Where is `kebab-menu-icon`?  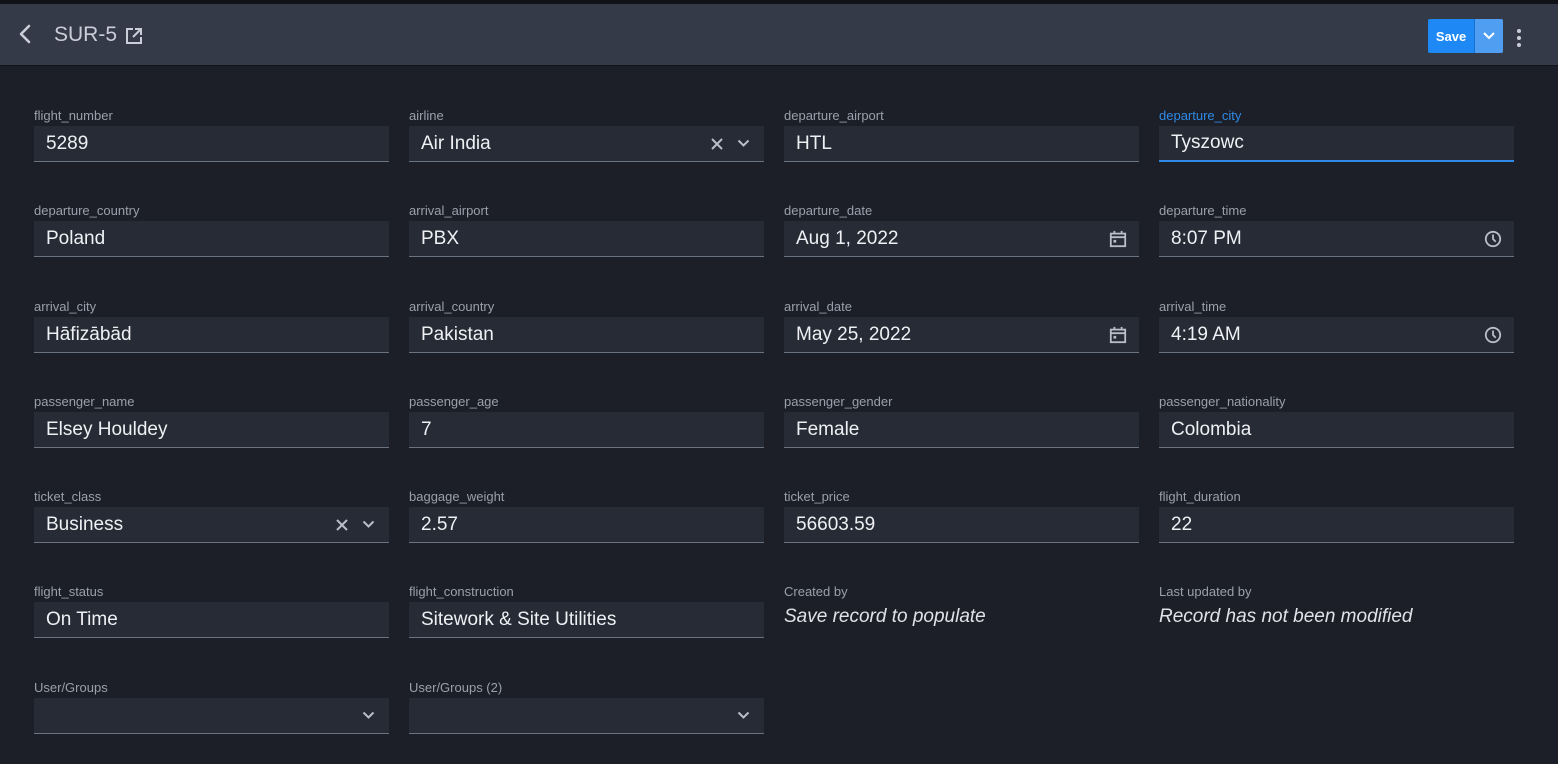
kebab-menu-icon is located at coordinates (1519, 31).